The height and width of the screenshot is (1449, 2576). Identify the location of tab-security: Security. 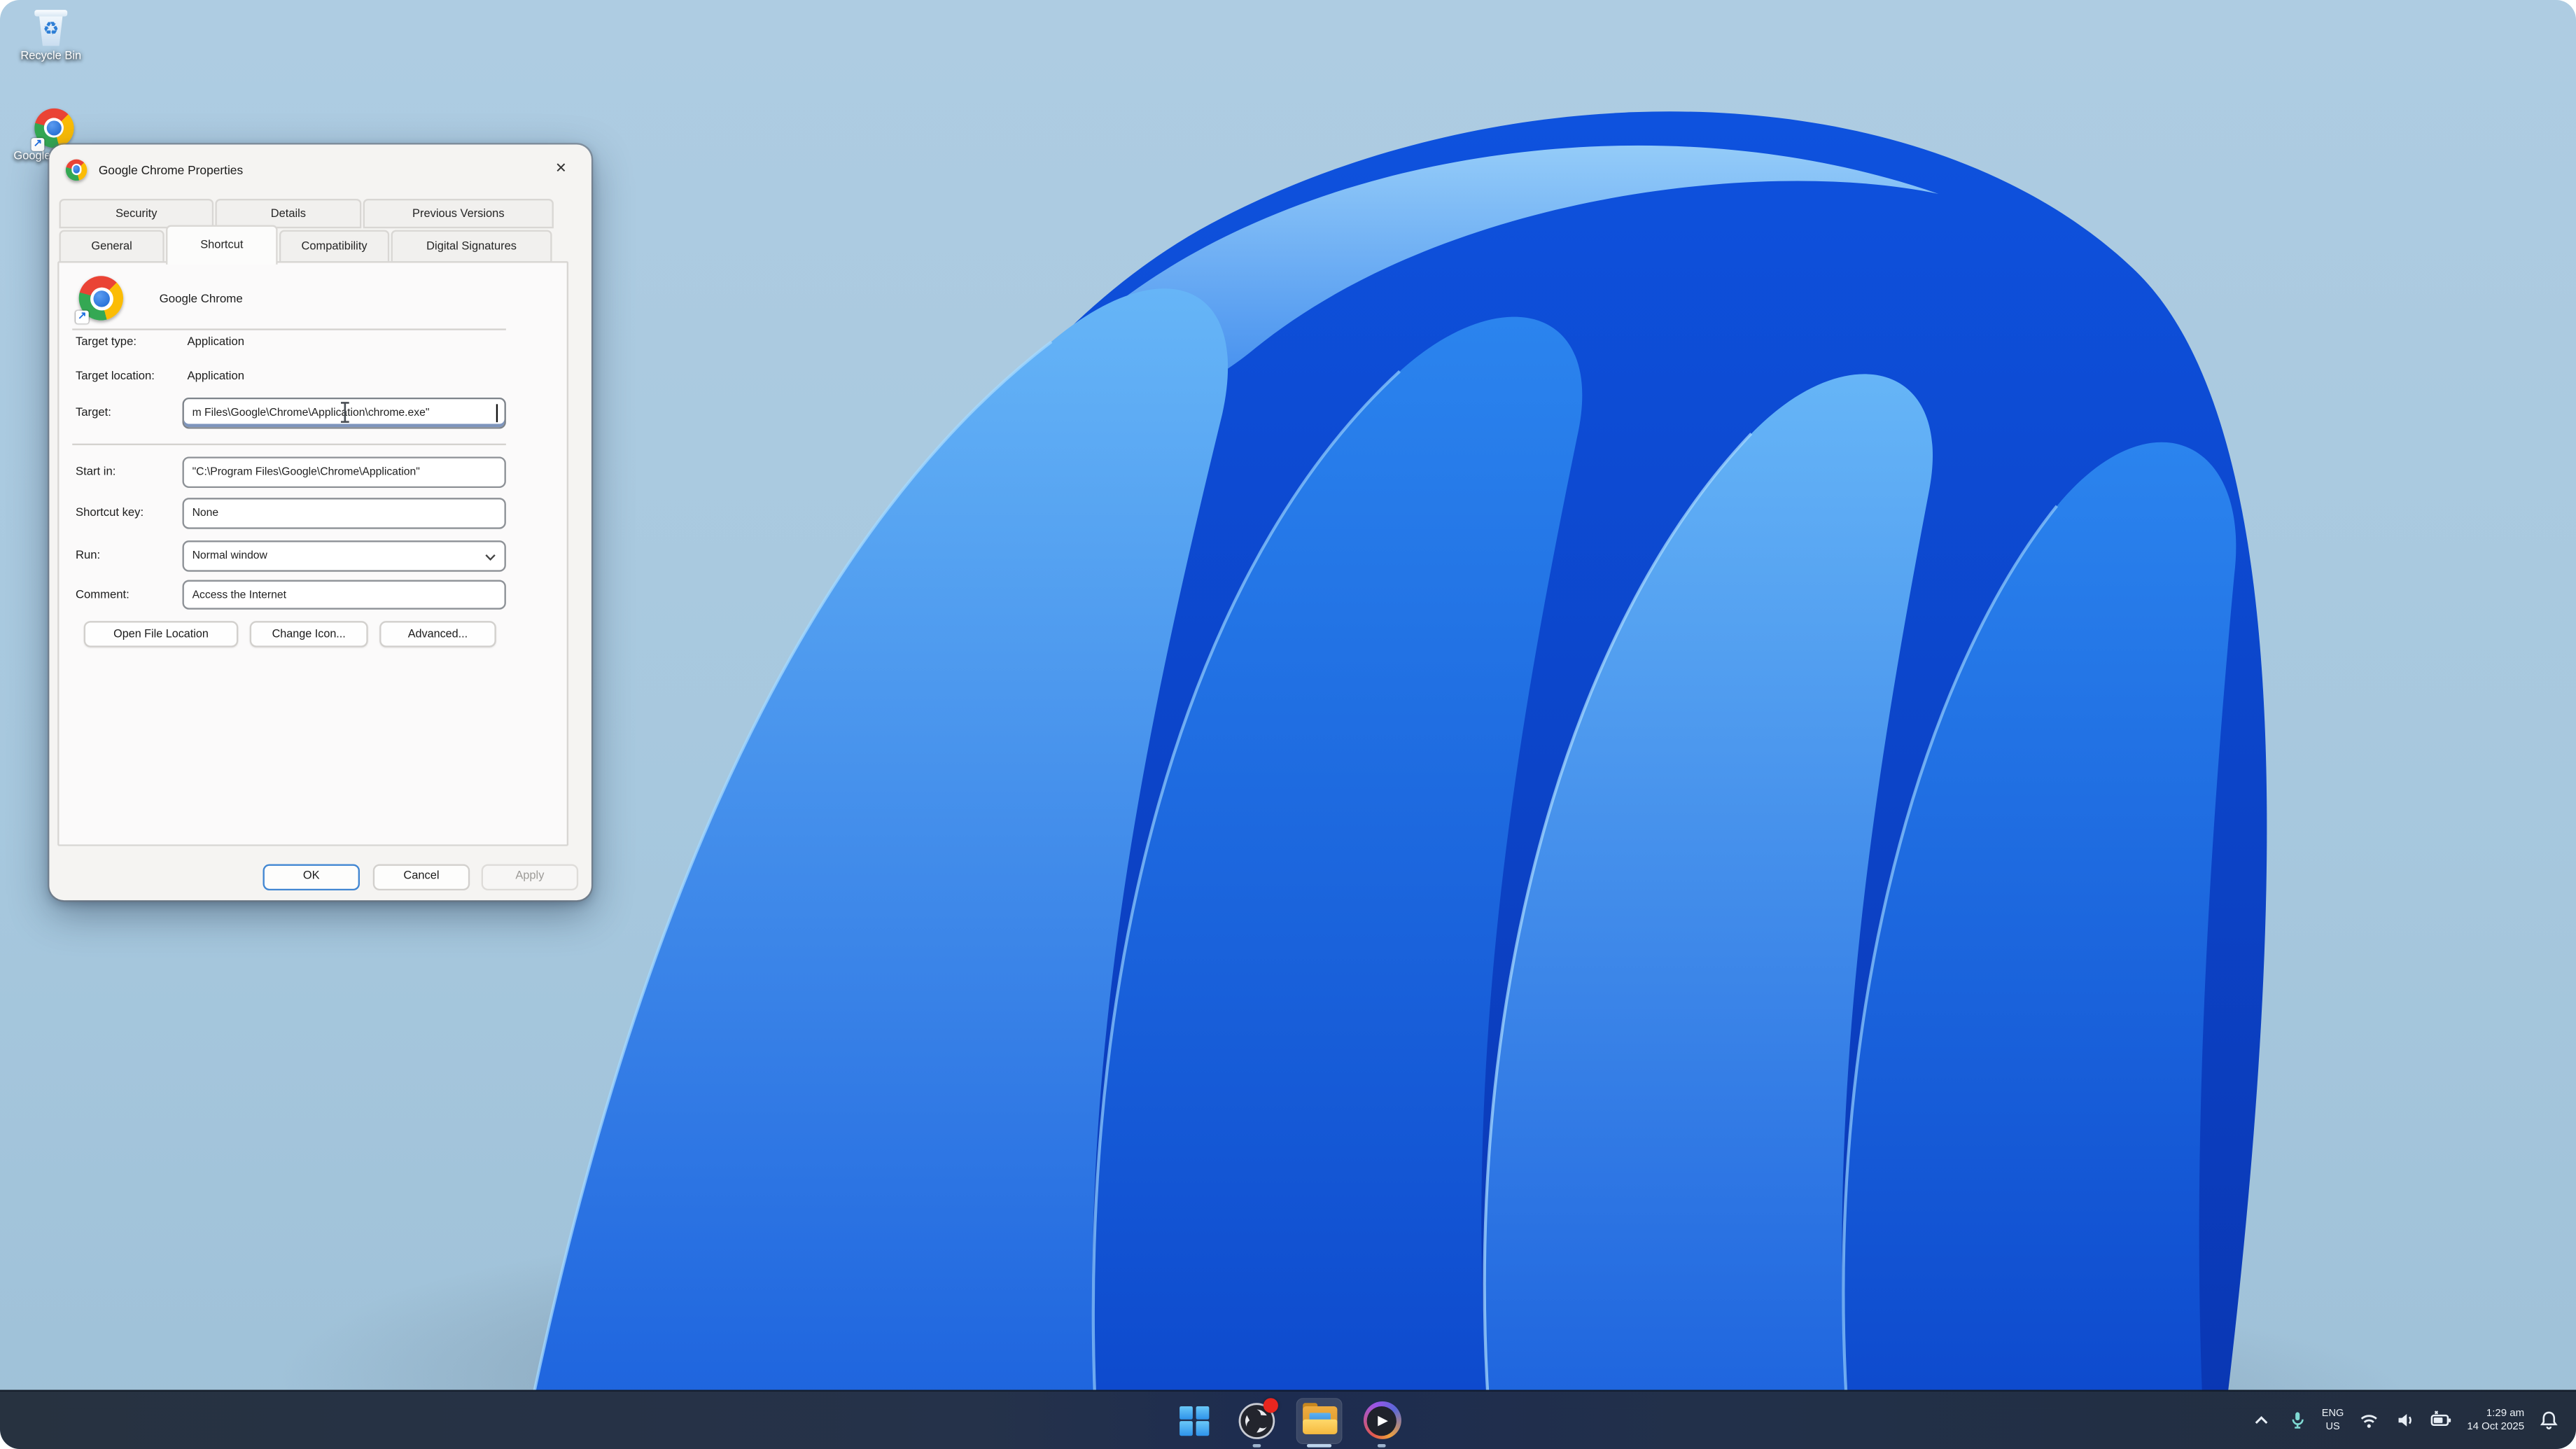
(136, 213).